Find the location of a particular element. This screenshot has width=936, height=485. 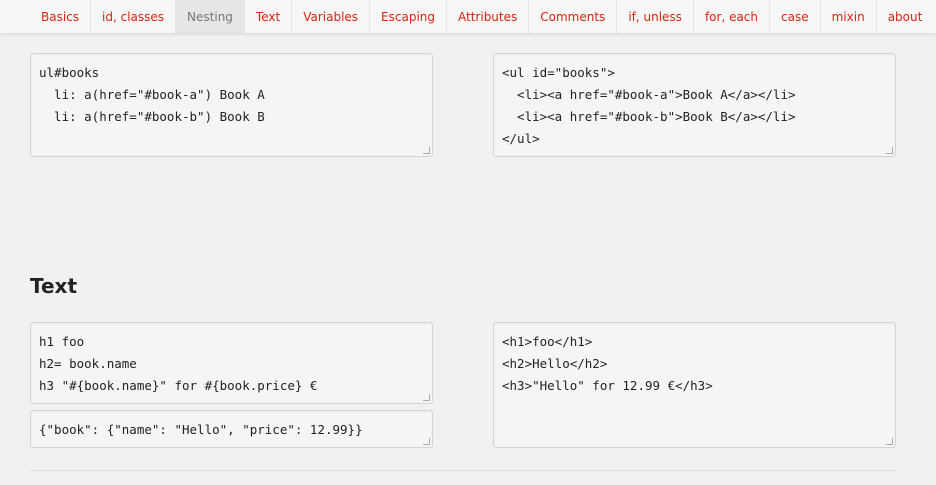

nav-about: about is located at coordinates (905, 16).